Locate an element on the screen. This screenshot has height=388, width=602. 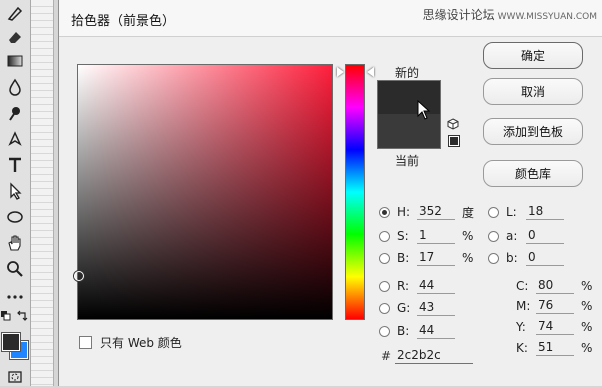
add-to-swatches-button: 添加到色板 is located at coordinates (533, 131).